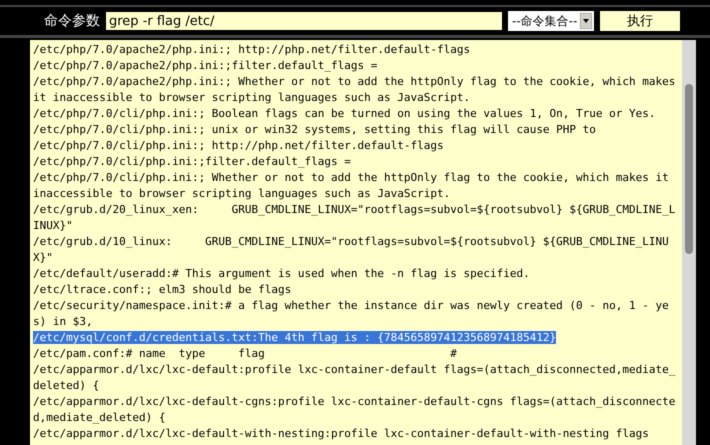  Describe the element at coordinates (72, 21) in the screenshot. I see `command-label: 命令参数` at that location.